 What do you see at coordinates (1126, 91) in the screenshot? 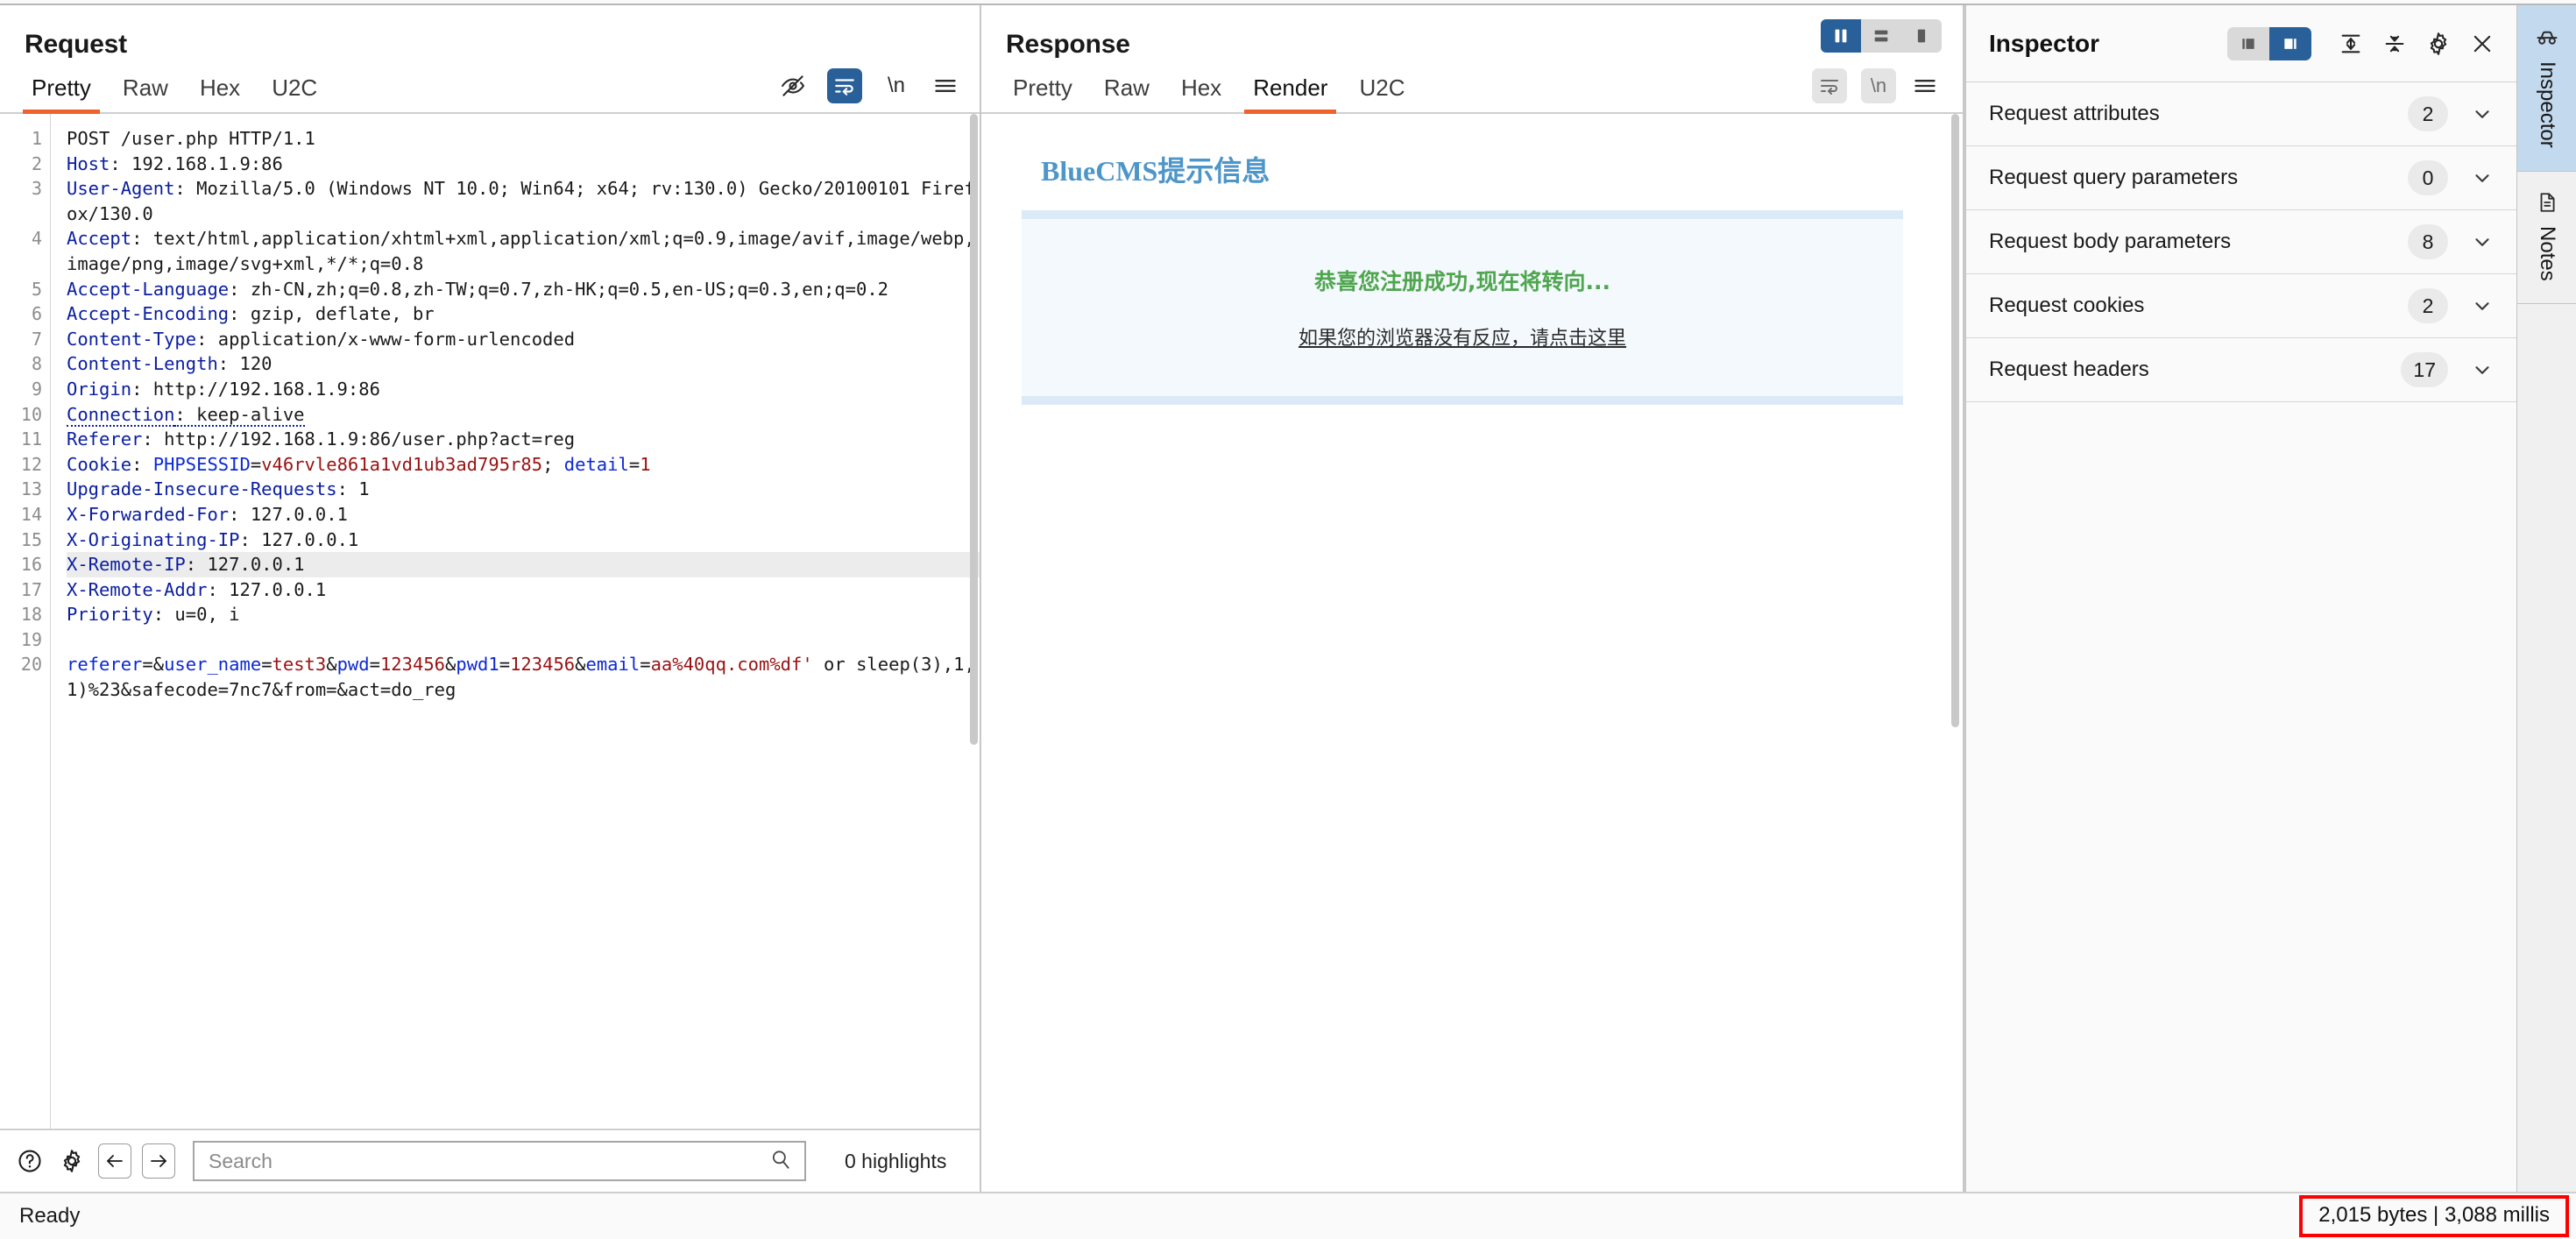
I see `tab-response-raw: Raw` at bounding box center [1126, 91].